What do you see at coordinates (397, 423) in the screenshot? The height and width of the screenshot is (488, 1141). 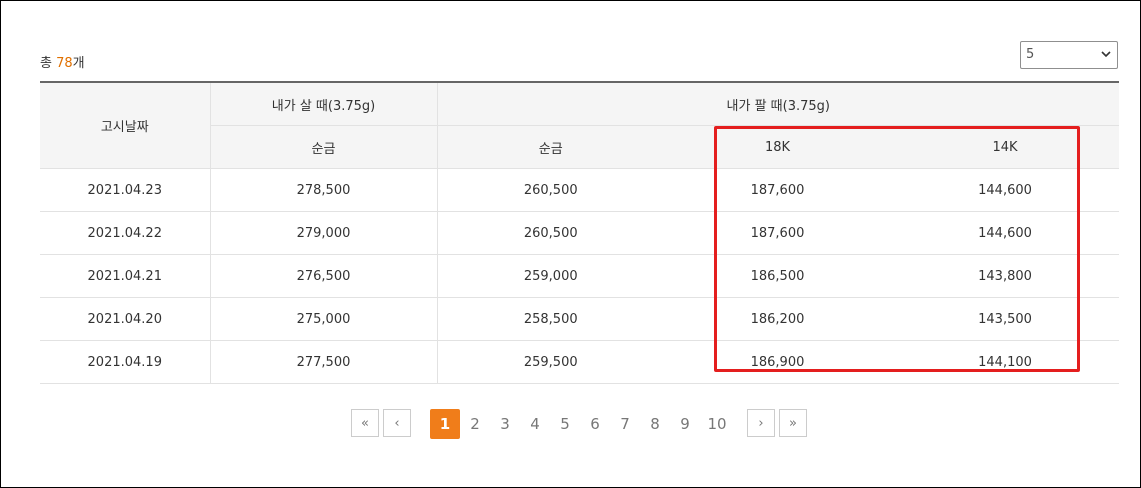 I see `prev-page-button: ‹` at bounding box center [397, 423].